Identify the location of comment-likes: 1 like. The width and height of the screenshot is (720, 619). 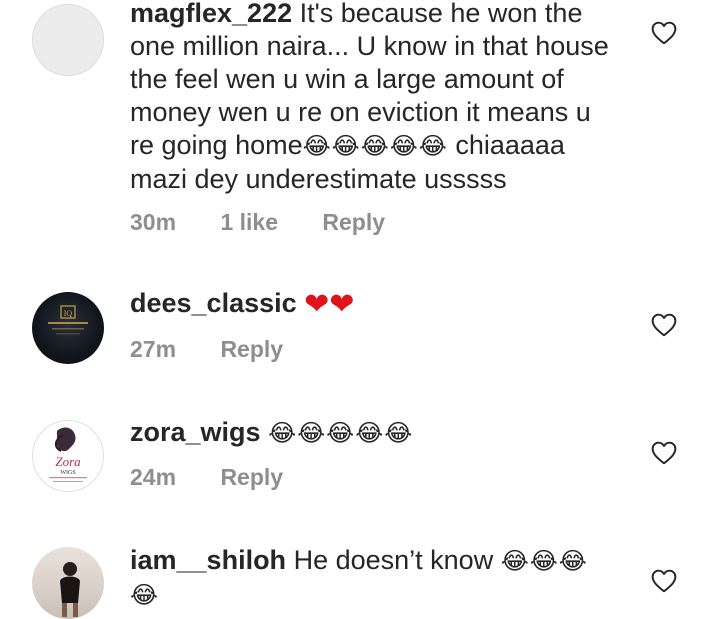
(249, 222).